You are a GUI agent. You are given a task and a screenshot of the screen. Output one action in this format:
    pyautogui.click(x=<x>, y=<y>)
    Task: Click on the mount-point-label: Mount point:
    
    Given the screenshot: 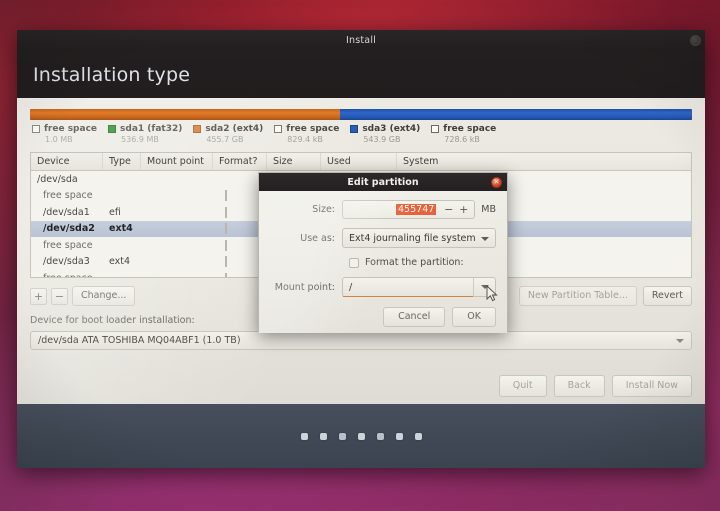 What is the action you would take?
    pyautogui.click(x=304, y=287)
    